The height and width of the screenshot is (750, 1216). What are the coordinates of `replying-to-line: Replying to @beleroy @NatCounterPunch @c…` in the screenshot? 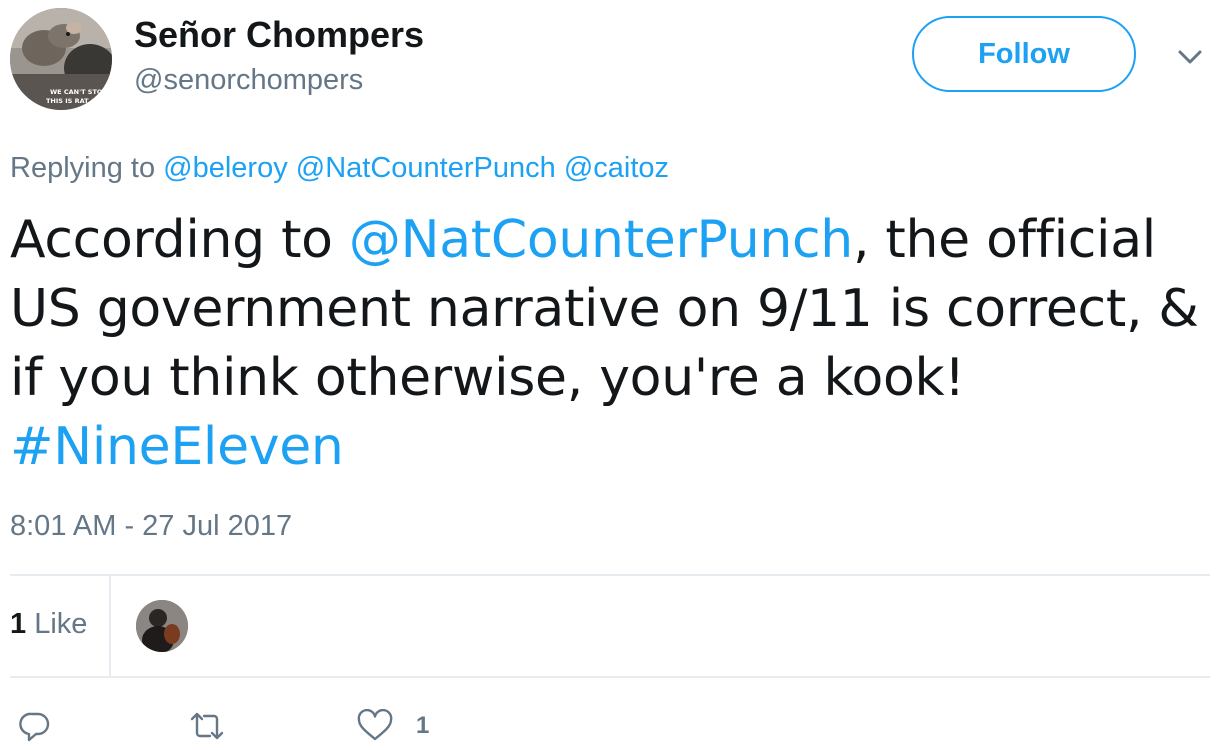 It's located at (339, 168).